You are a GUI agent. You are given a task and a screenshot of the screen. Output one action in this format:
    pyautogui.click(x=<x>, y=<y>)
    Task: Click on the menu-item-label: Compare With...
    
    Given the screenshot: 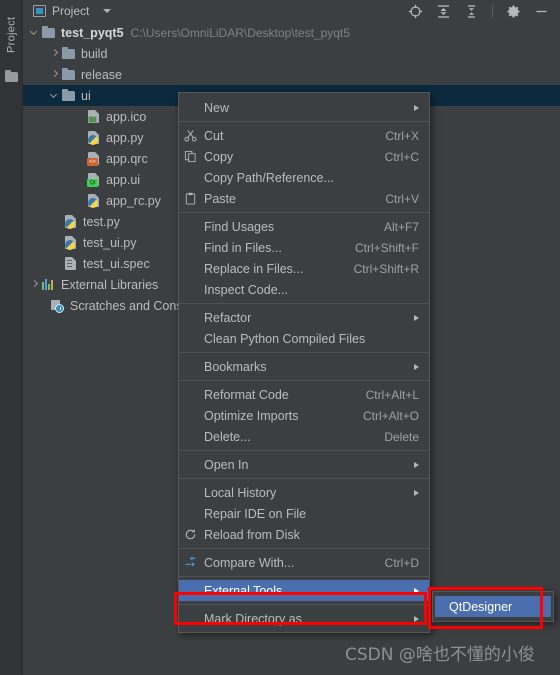 What is the action you would take?
    pyautogui.click(x=249, y=562)
    